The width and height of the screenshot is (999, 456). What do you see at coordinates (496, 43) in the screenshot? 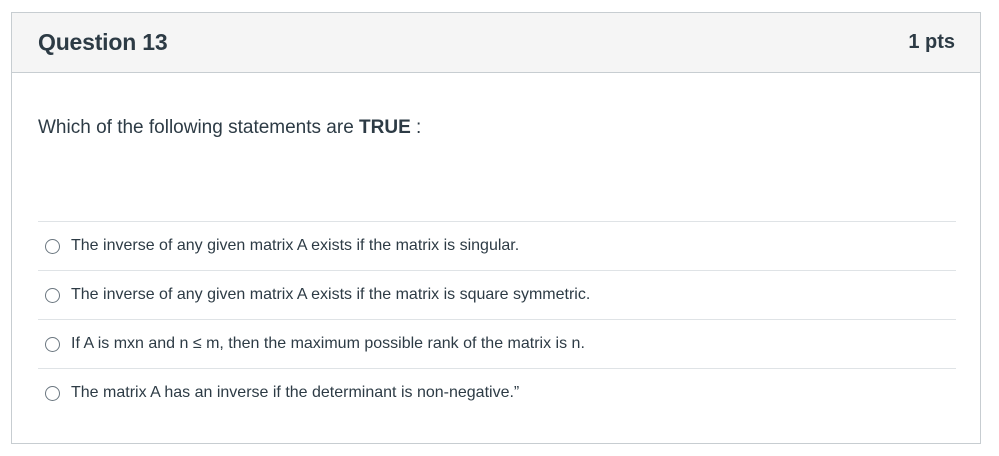
I see `question-header: Question 13 1 pts` at bounding box center [496, 43].